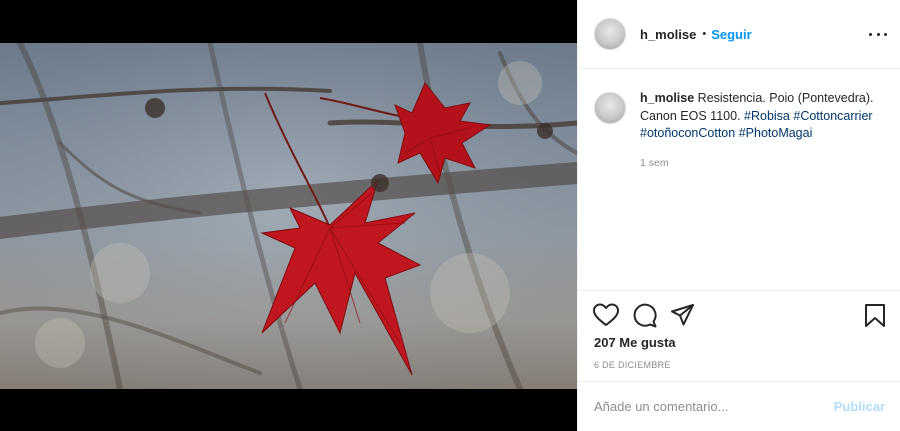  I want to click on comment-icon, so click(644, 318).